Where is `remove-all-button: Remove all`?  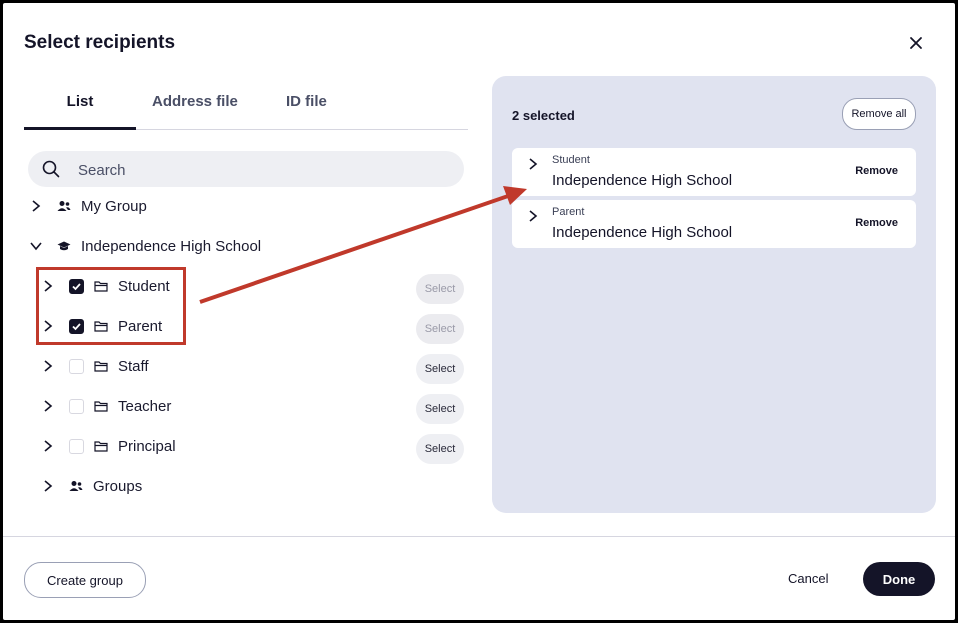
remove-all-button: Remove all is located at coordinates (879, 114).